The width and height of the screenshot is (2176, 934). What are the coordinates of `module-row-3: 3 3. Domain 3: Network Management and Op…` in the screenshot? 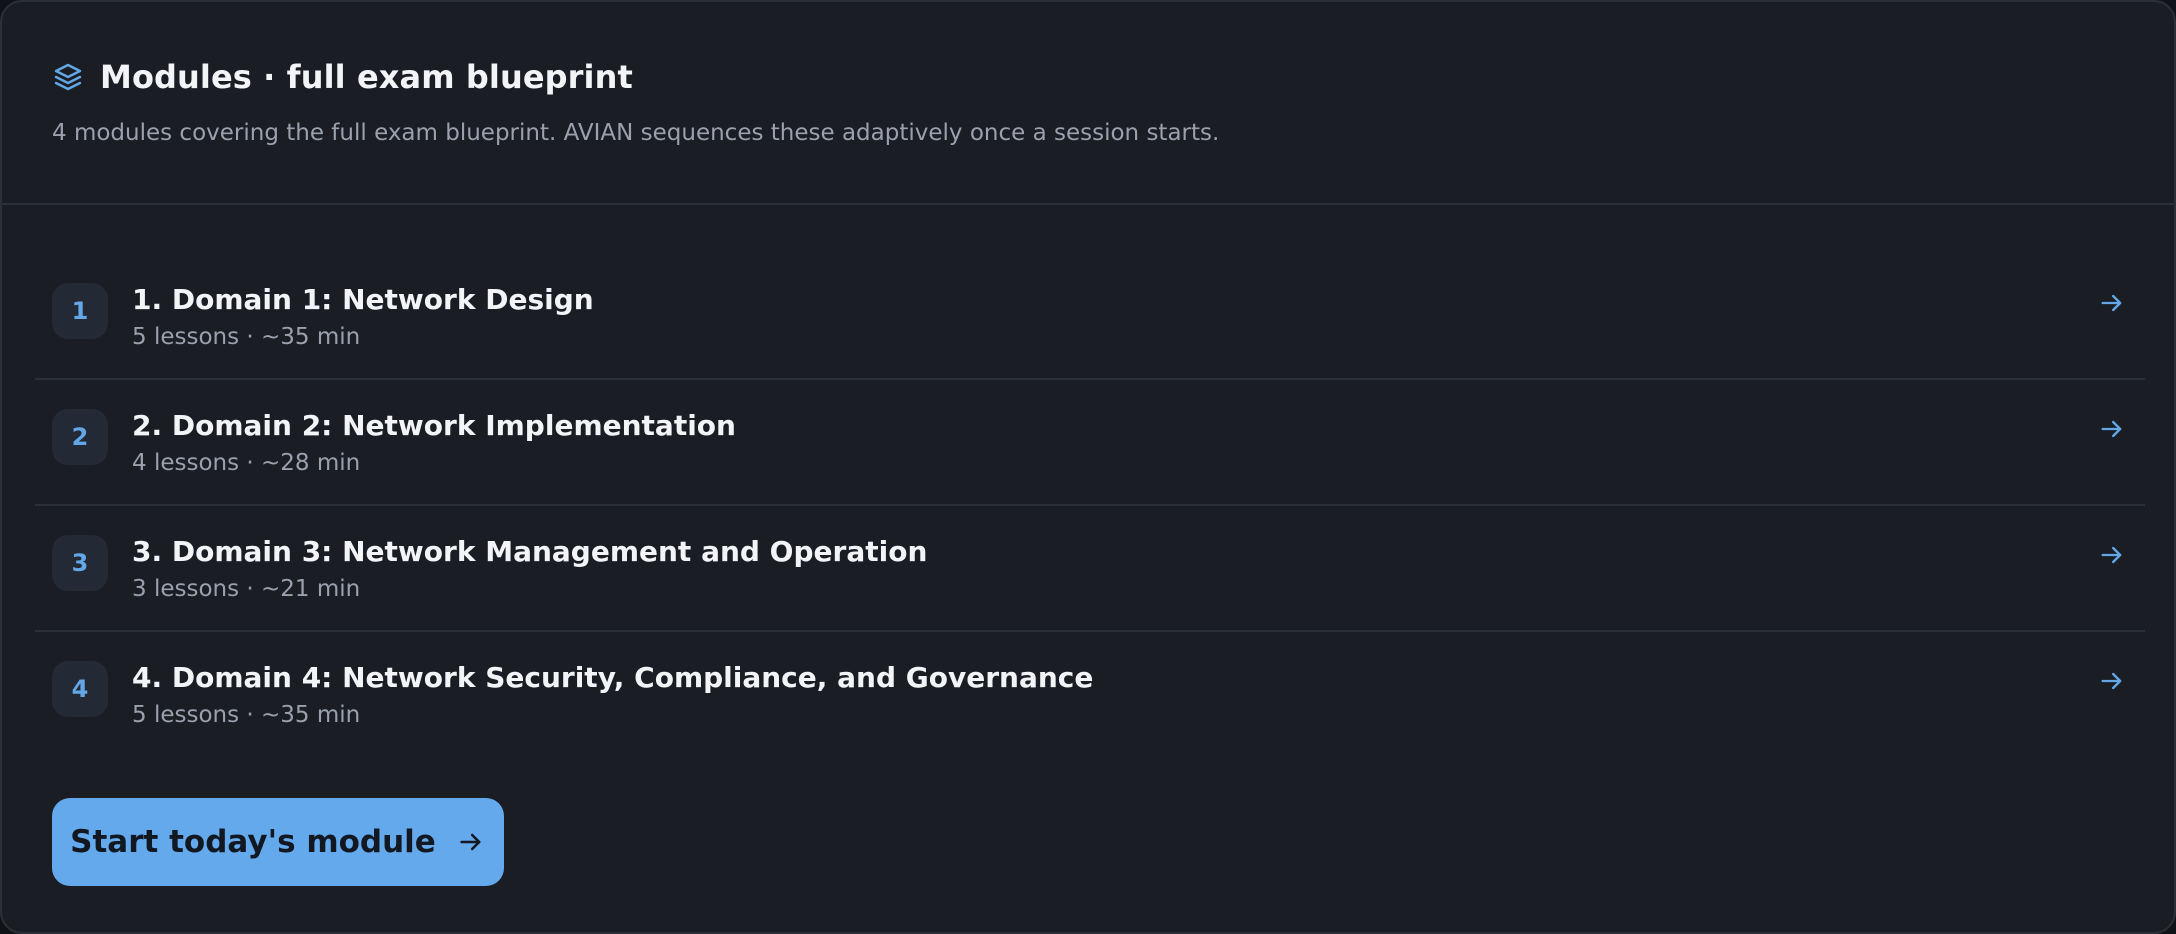 It's located at (1090, 569).